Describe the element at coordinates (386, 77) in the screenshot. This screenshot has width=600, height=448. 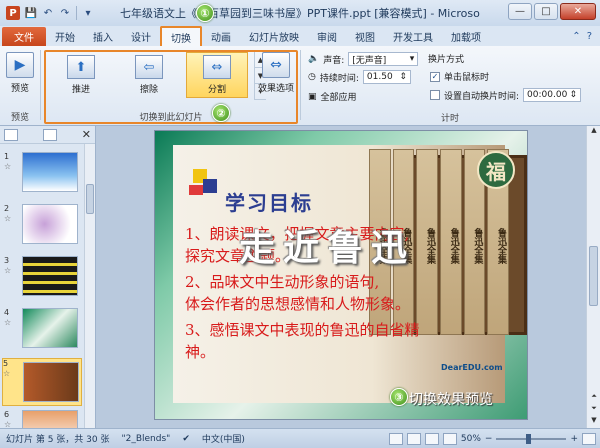
I see `duration-input: 01.50 ⇕` at that location.